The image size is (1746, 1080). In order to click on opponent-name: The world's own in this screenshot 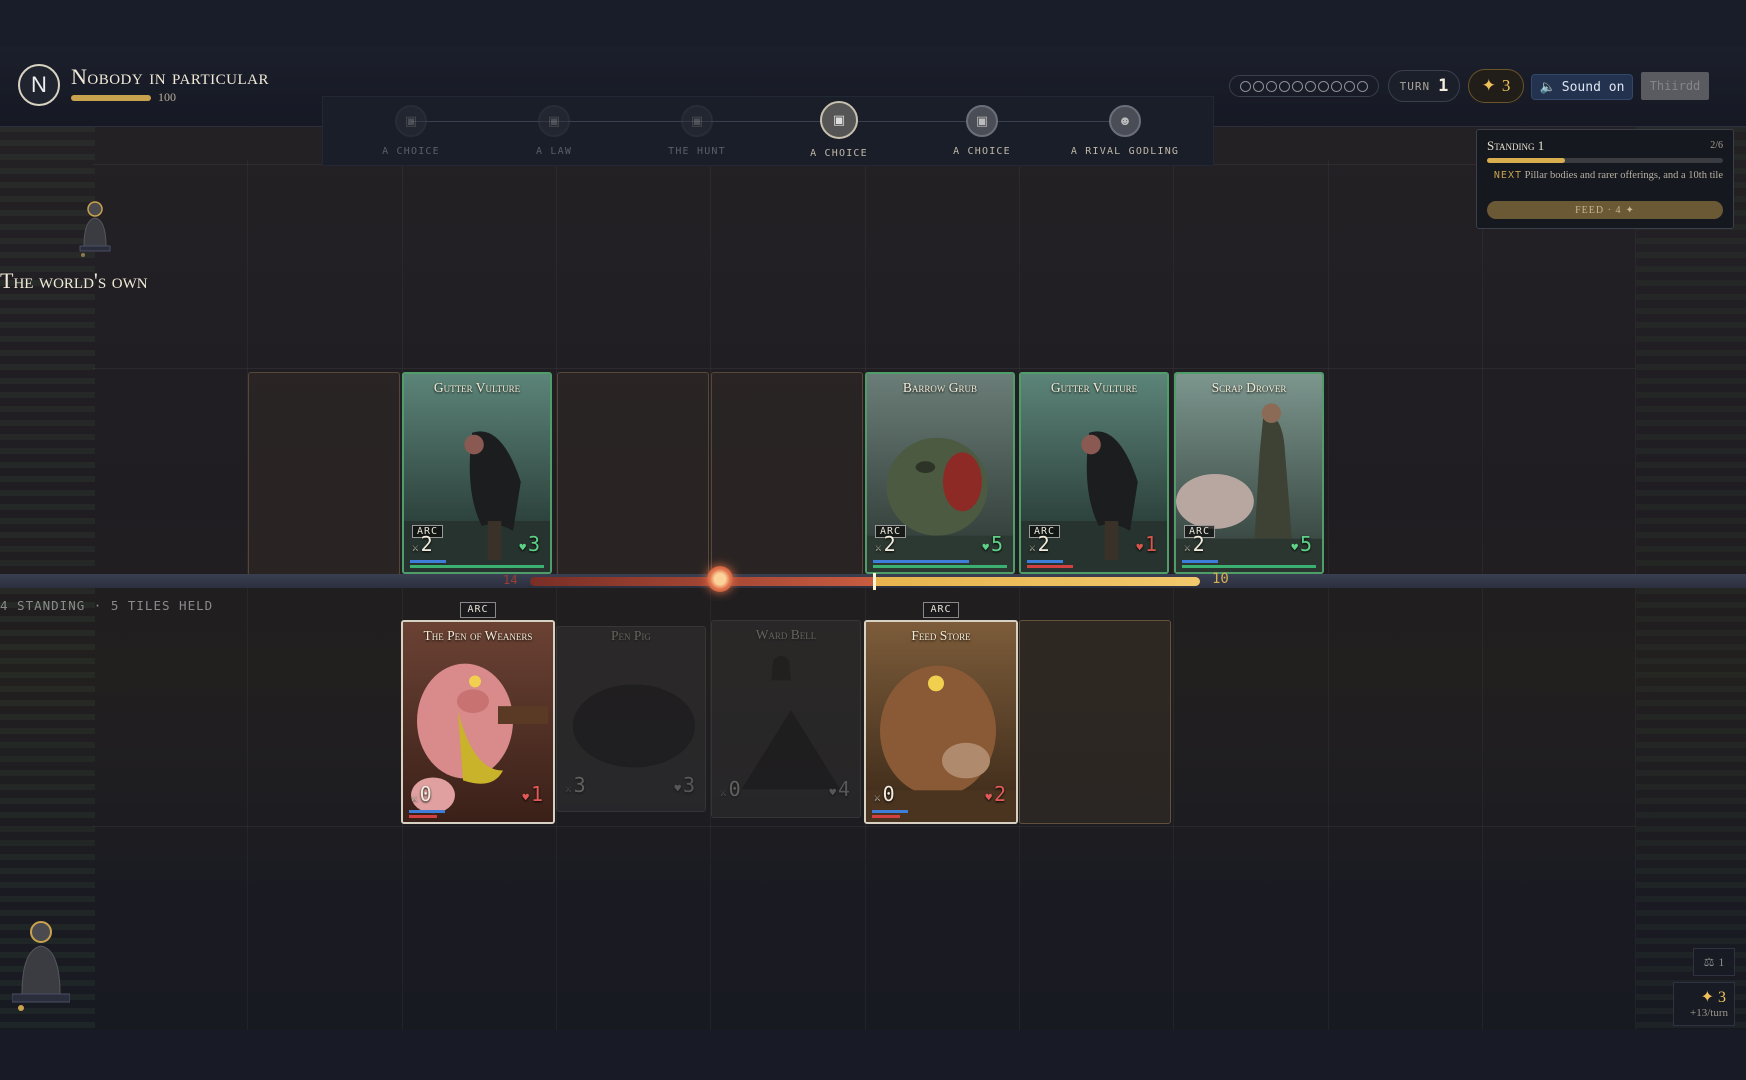, I will do `click(74, 280)`.